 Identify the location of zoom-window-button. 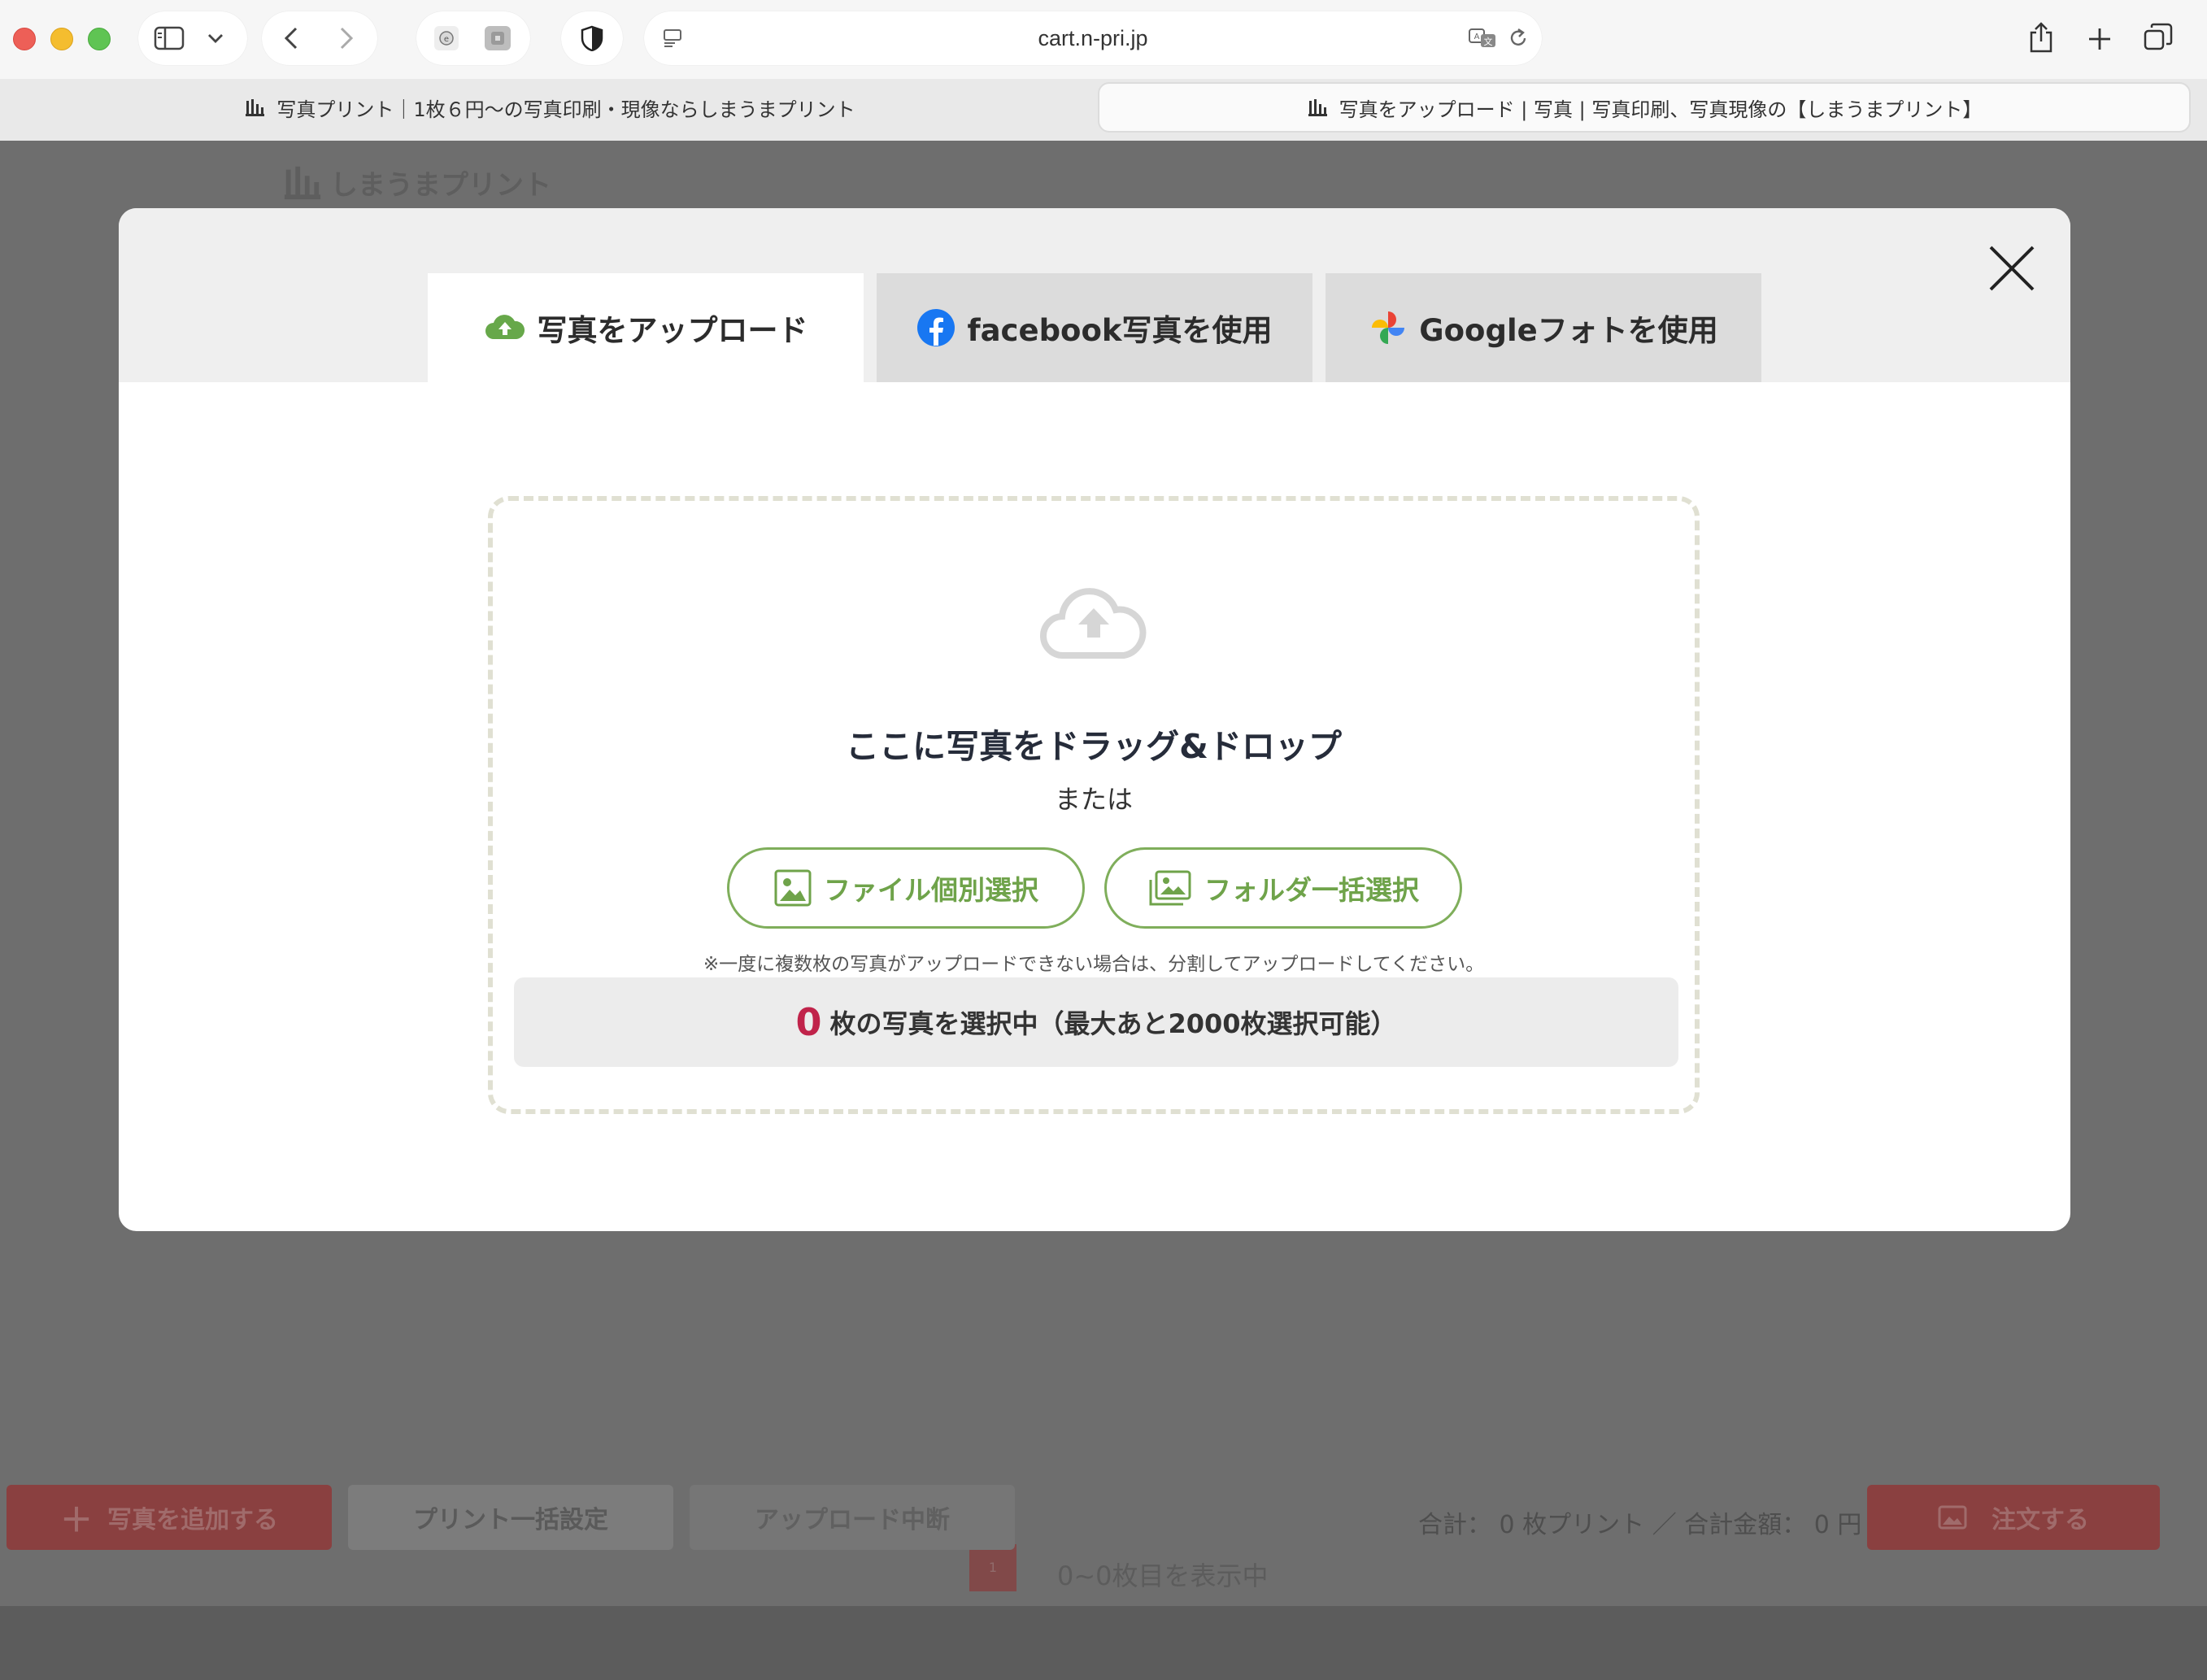
(99, 39).